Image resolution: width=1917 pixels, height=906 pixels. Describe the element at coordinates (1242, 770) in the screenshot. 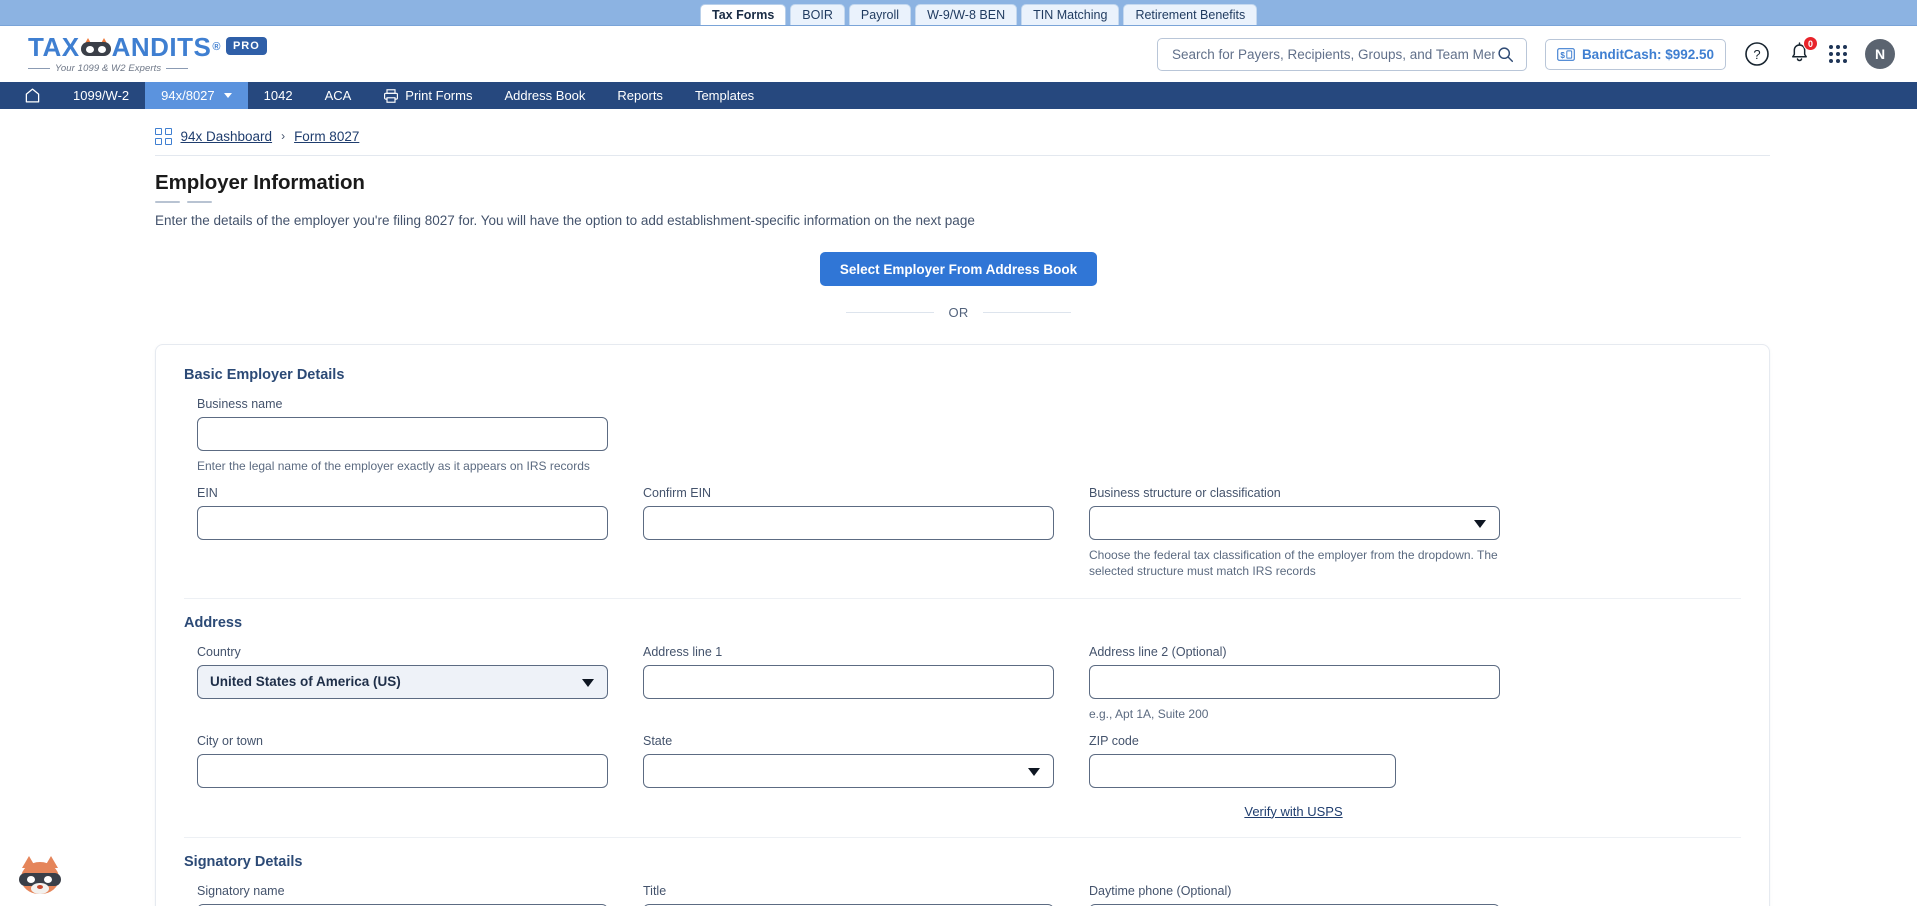

I see `zip-input` at that location.